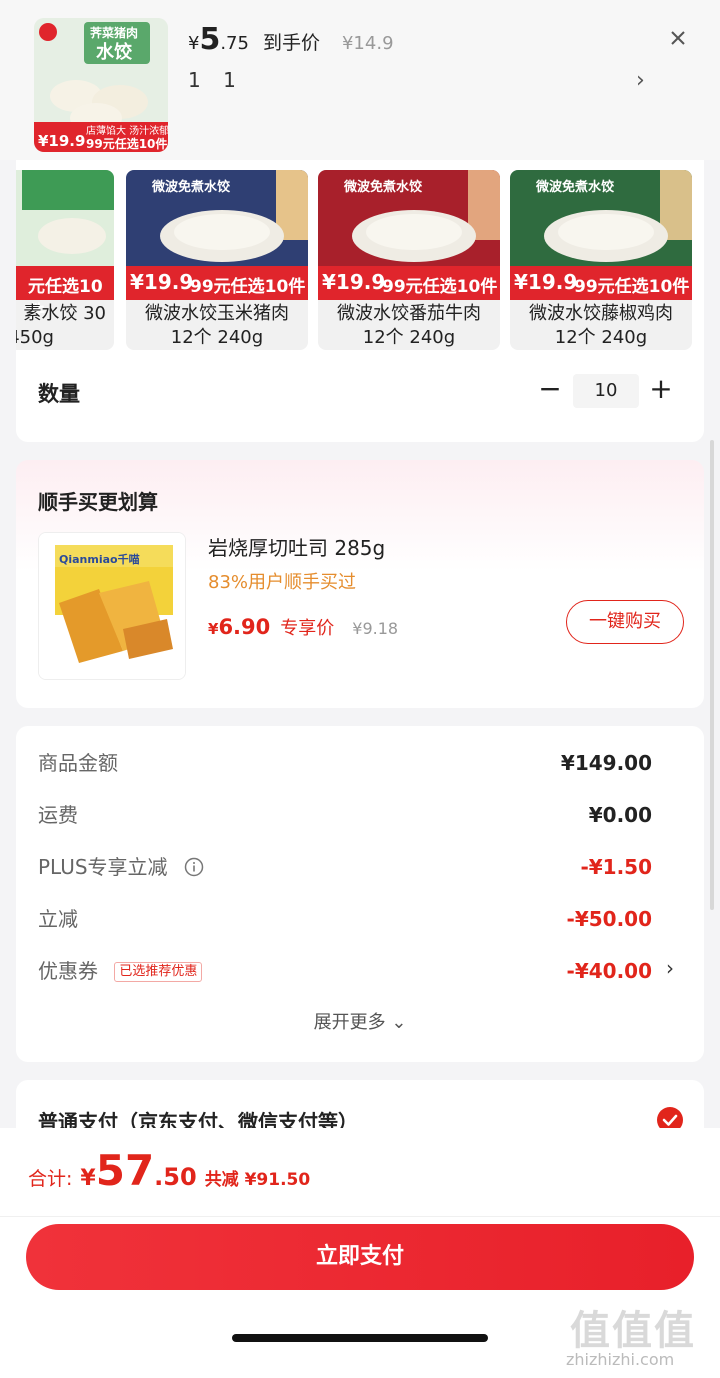 This screenshot has width=720, height=1378. What do you see at coordinates (244, 627) in the screenshot?
I see `cross-sell-price-value: 6.90` at bounding box center [244, 627].